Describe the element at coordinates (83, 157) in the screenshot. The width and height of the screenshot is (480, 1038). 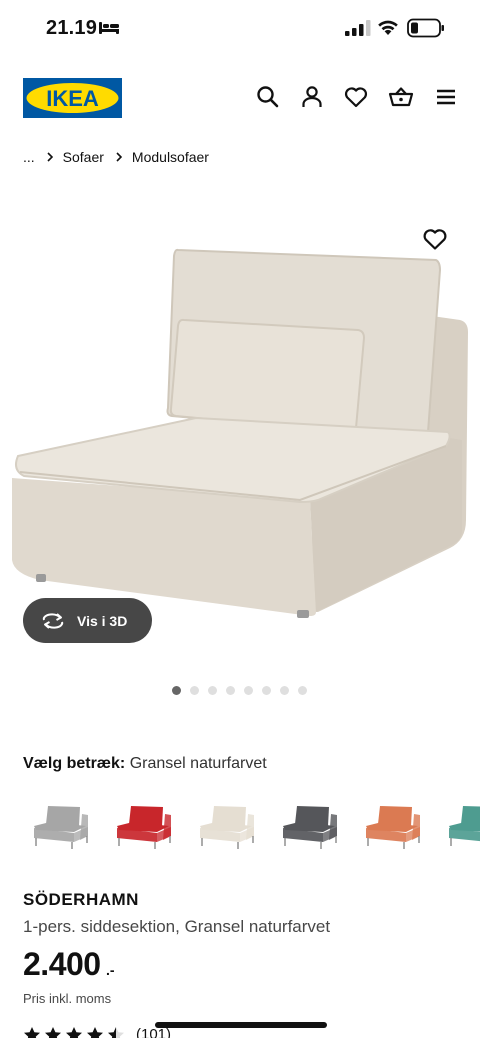
I see `breadcrumb-item-sofaer: Sofaer` at that location.